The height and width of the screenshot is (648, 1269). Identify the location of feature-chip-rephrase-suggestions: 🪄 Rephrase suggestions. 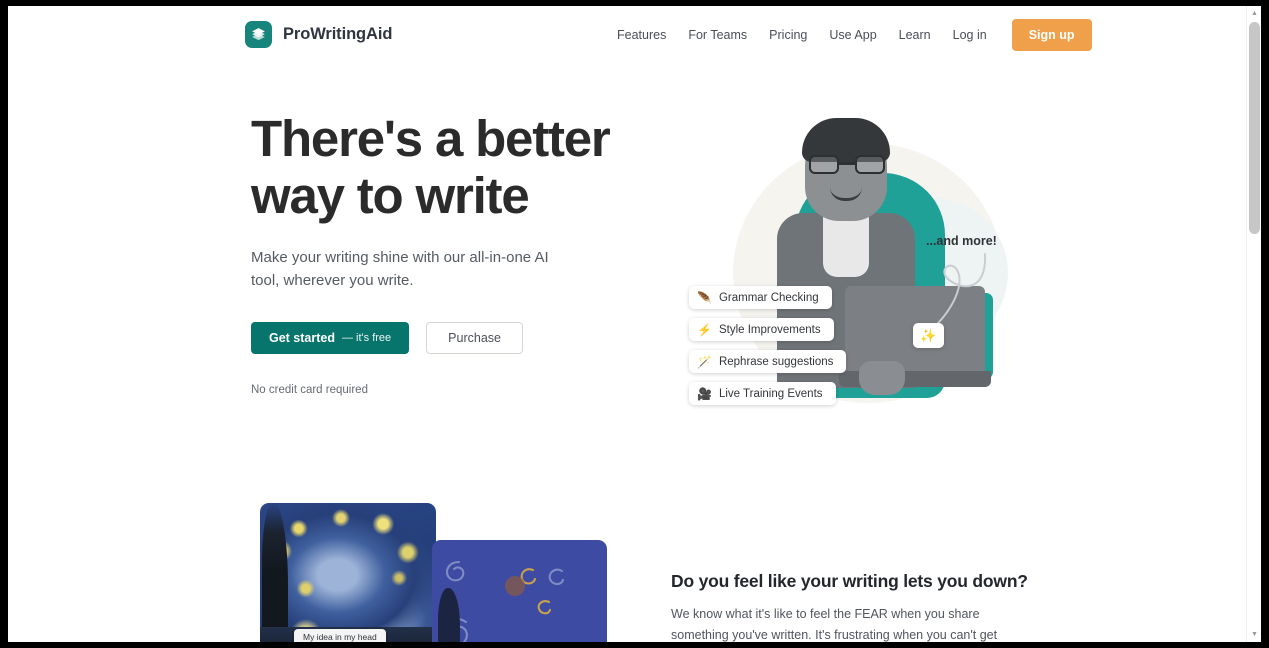
(768, 361).